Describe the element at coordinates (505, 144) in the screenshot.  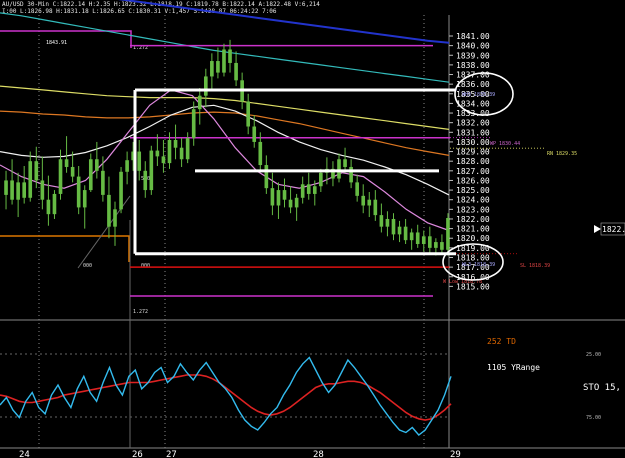
I see `wp-label: WP 1830.44` at that location.